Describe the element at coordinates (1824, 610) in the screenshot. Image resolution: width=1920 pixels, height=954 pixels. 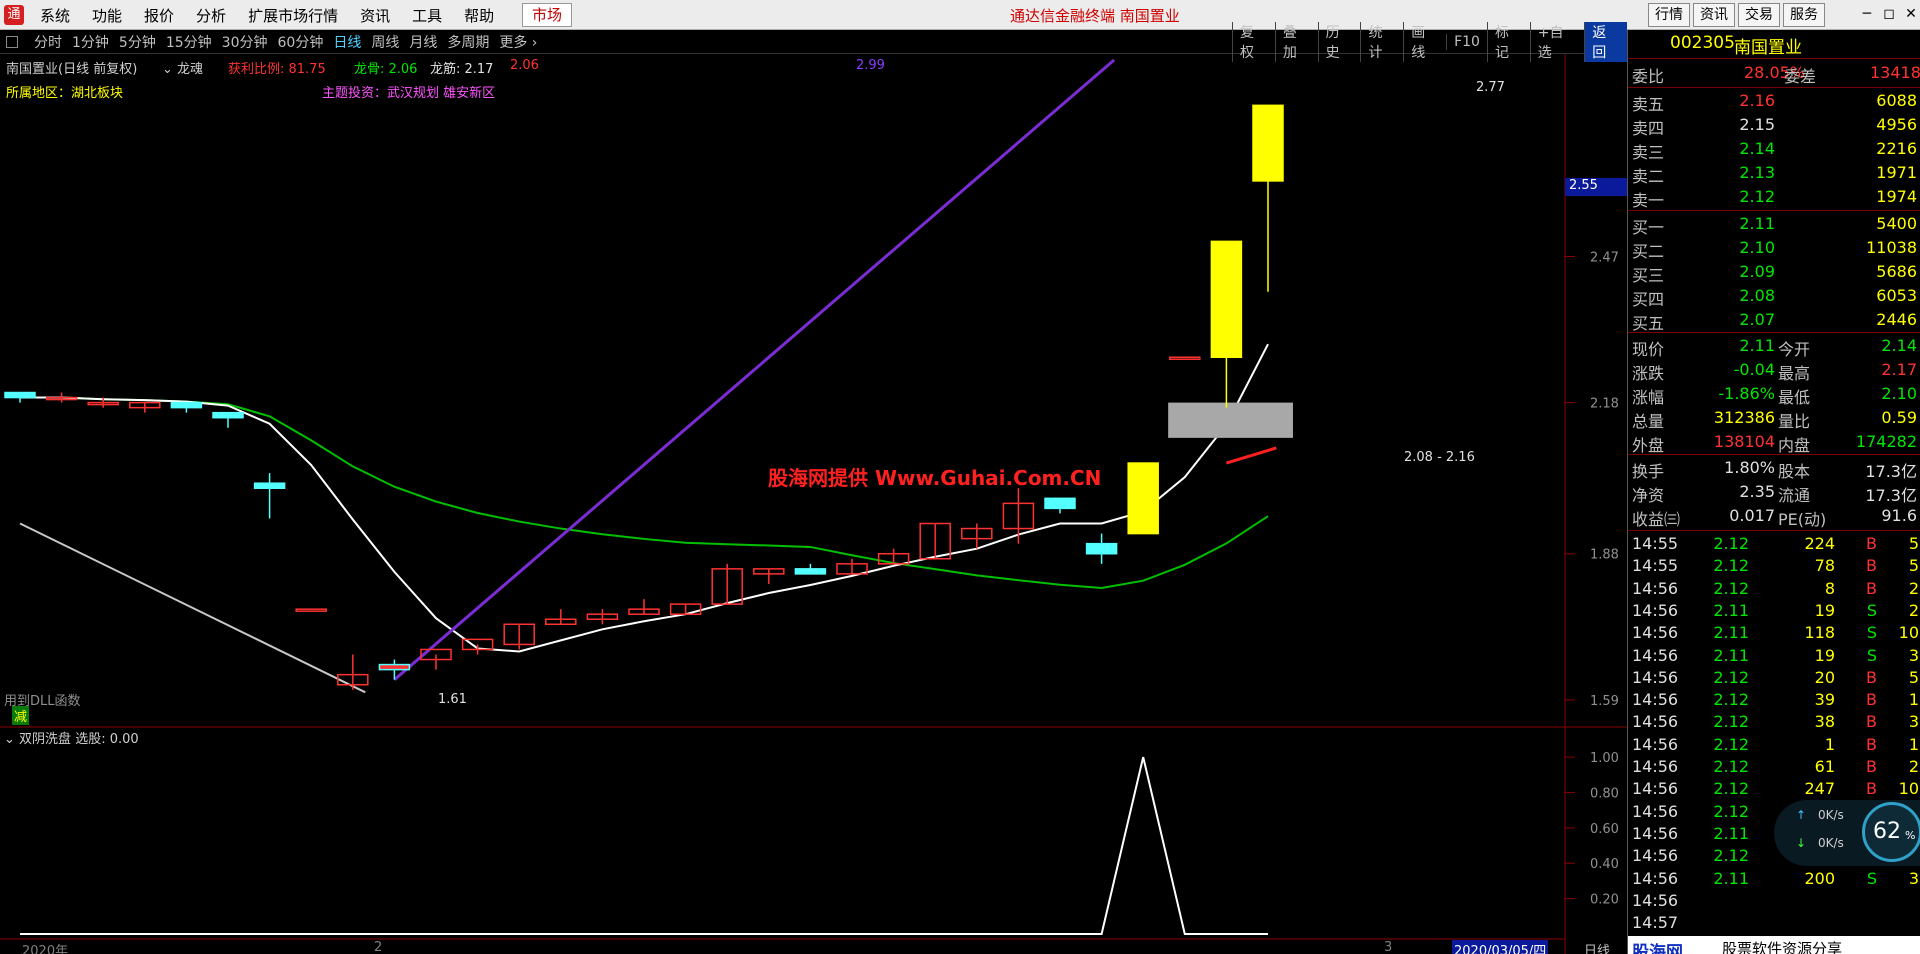
I see `tick-volume: 19` at that location.